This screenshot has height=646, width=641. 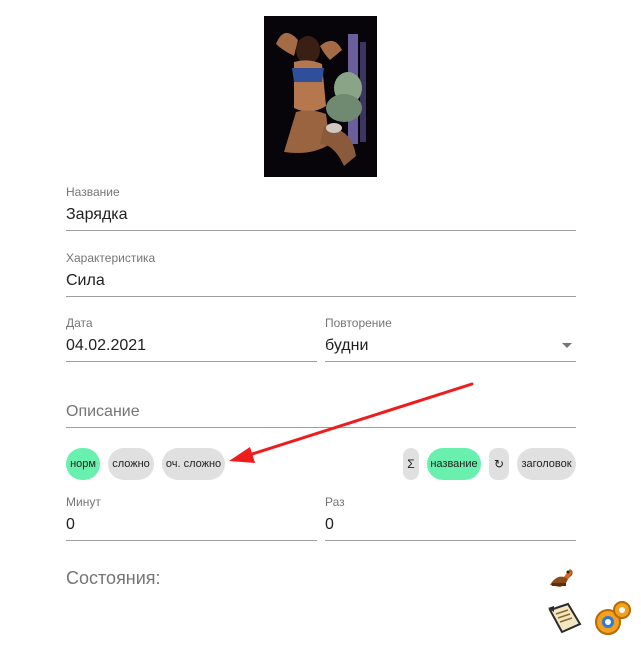 What do you see at coordinates (191, 525) in the screenshot?
I see `minutes-value: 0` at bounding box center [191, 525].